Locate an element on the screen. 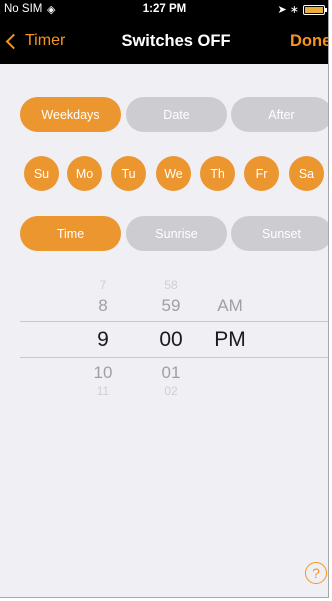 The width and height of the screenshot is (332, 601). sunrise-tab: Sunrise is located at coordinates (176, 233).